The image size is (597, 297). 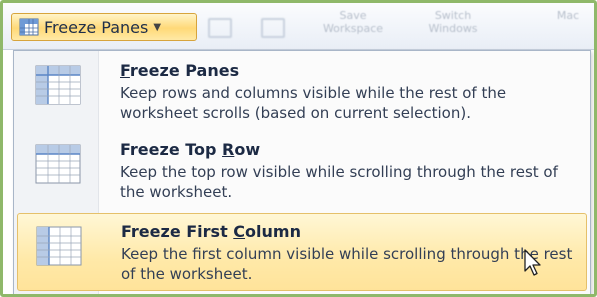 I want to click on title-part: olumn, so click(x=273, y=231).